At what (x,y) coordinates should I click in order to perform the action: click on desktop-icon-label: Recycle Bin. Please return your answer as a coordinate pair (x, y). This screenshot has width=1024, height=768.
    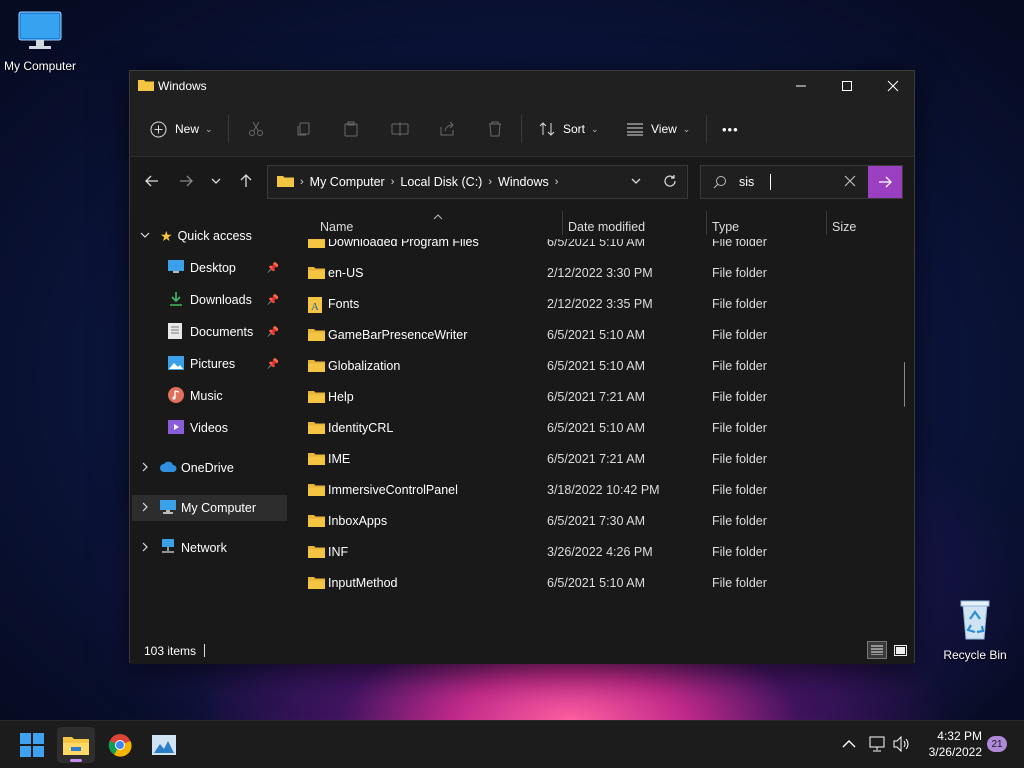
    Looking at the image, I should click on (975, 655).